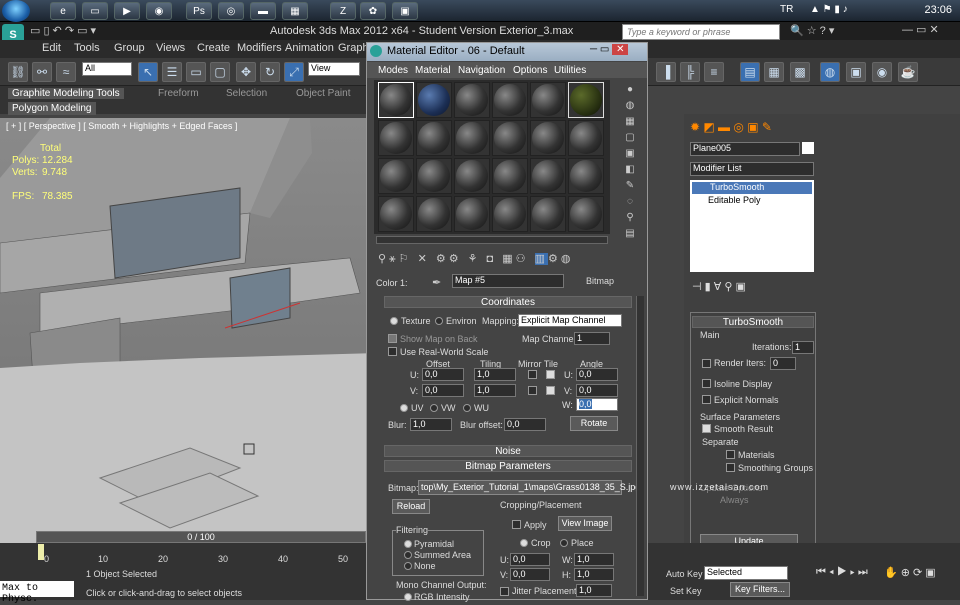 The height and width of the screenshot is (605, 960). Describe the element at coordinates (530, 70) in the screenshot. I see `me-menu-options: Options` at that location.